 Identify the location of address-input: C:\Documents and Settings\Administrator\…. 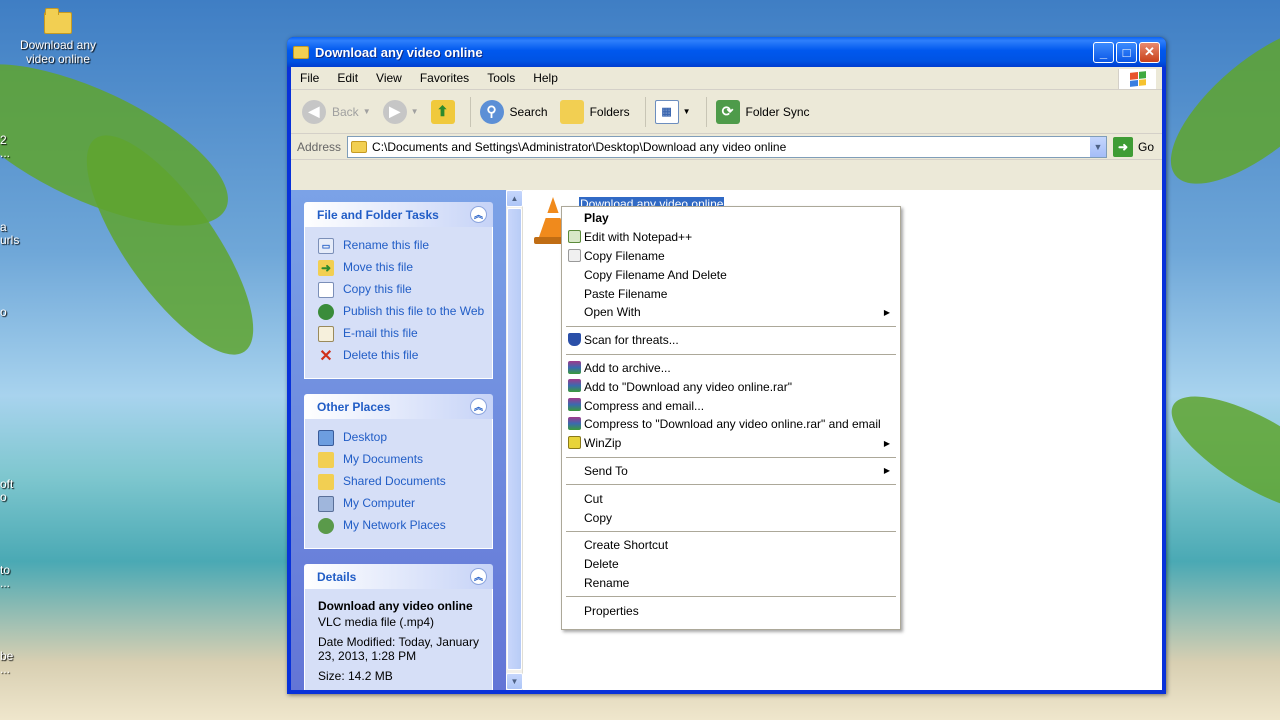
(727, 146).